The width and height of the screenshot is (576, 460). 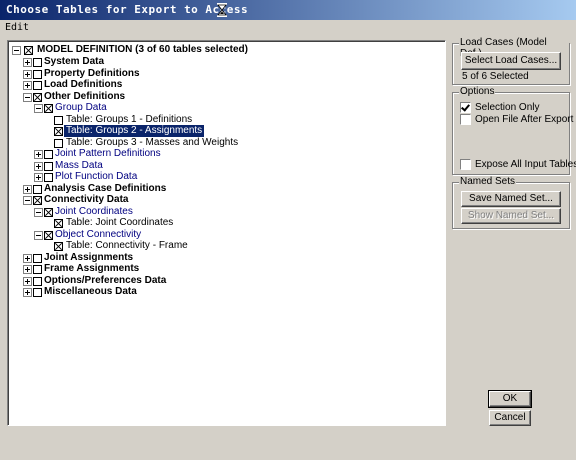 What do you see at coordinates (524, 119) in the screenshot?
I see `open-file-label: Open File After Export` at bounding box center [524, 119].